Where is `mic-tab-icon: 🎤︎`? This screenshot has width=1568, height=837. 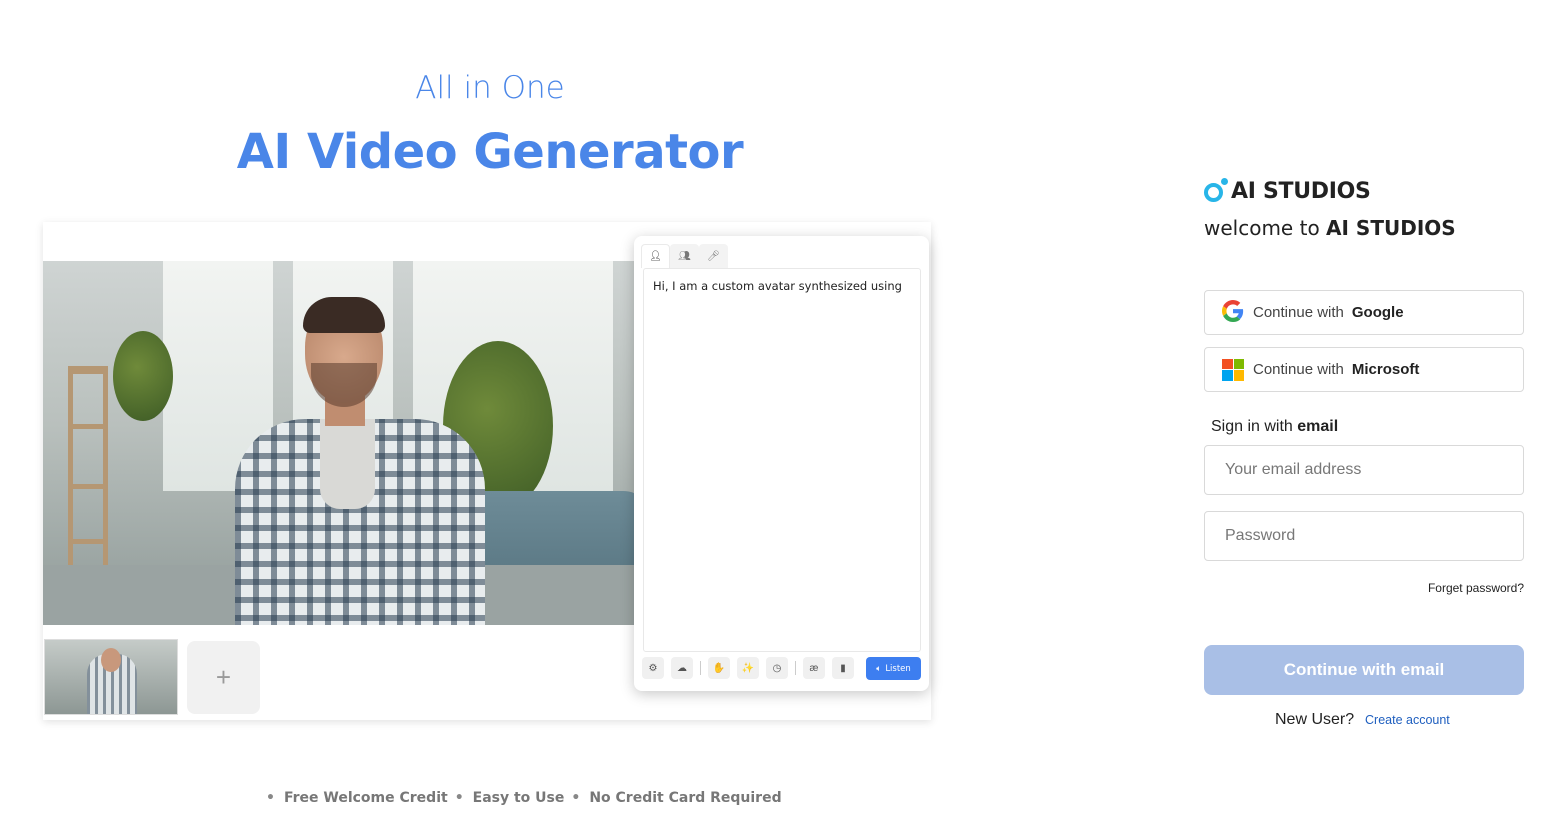
mic-tab-icon: 🎤︎ is located at coordinates (713, 256).